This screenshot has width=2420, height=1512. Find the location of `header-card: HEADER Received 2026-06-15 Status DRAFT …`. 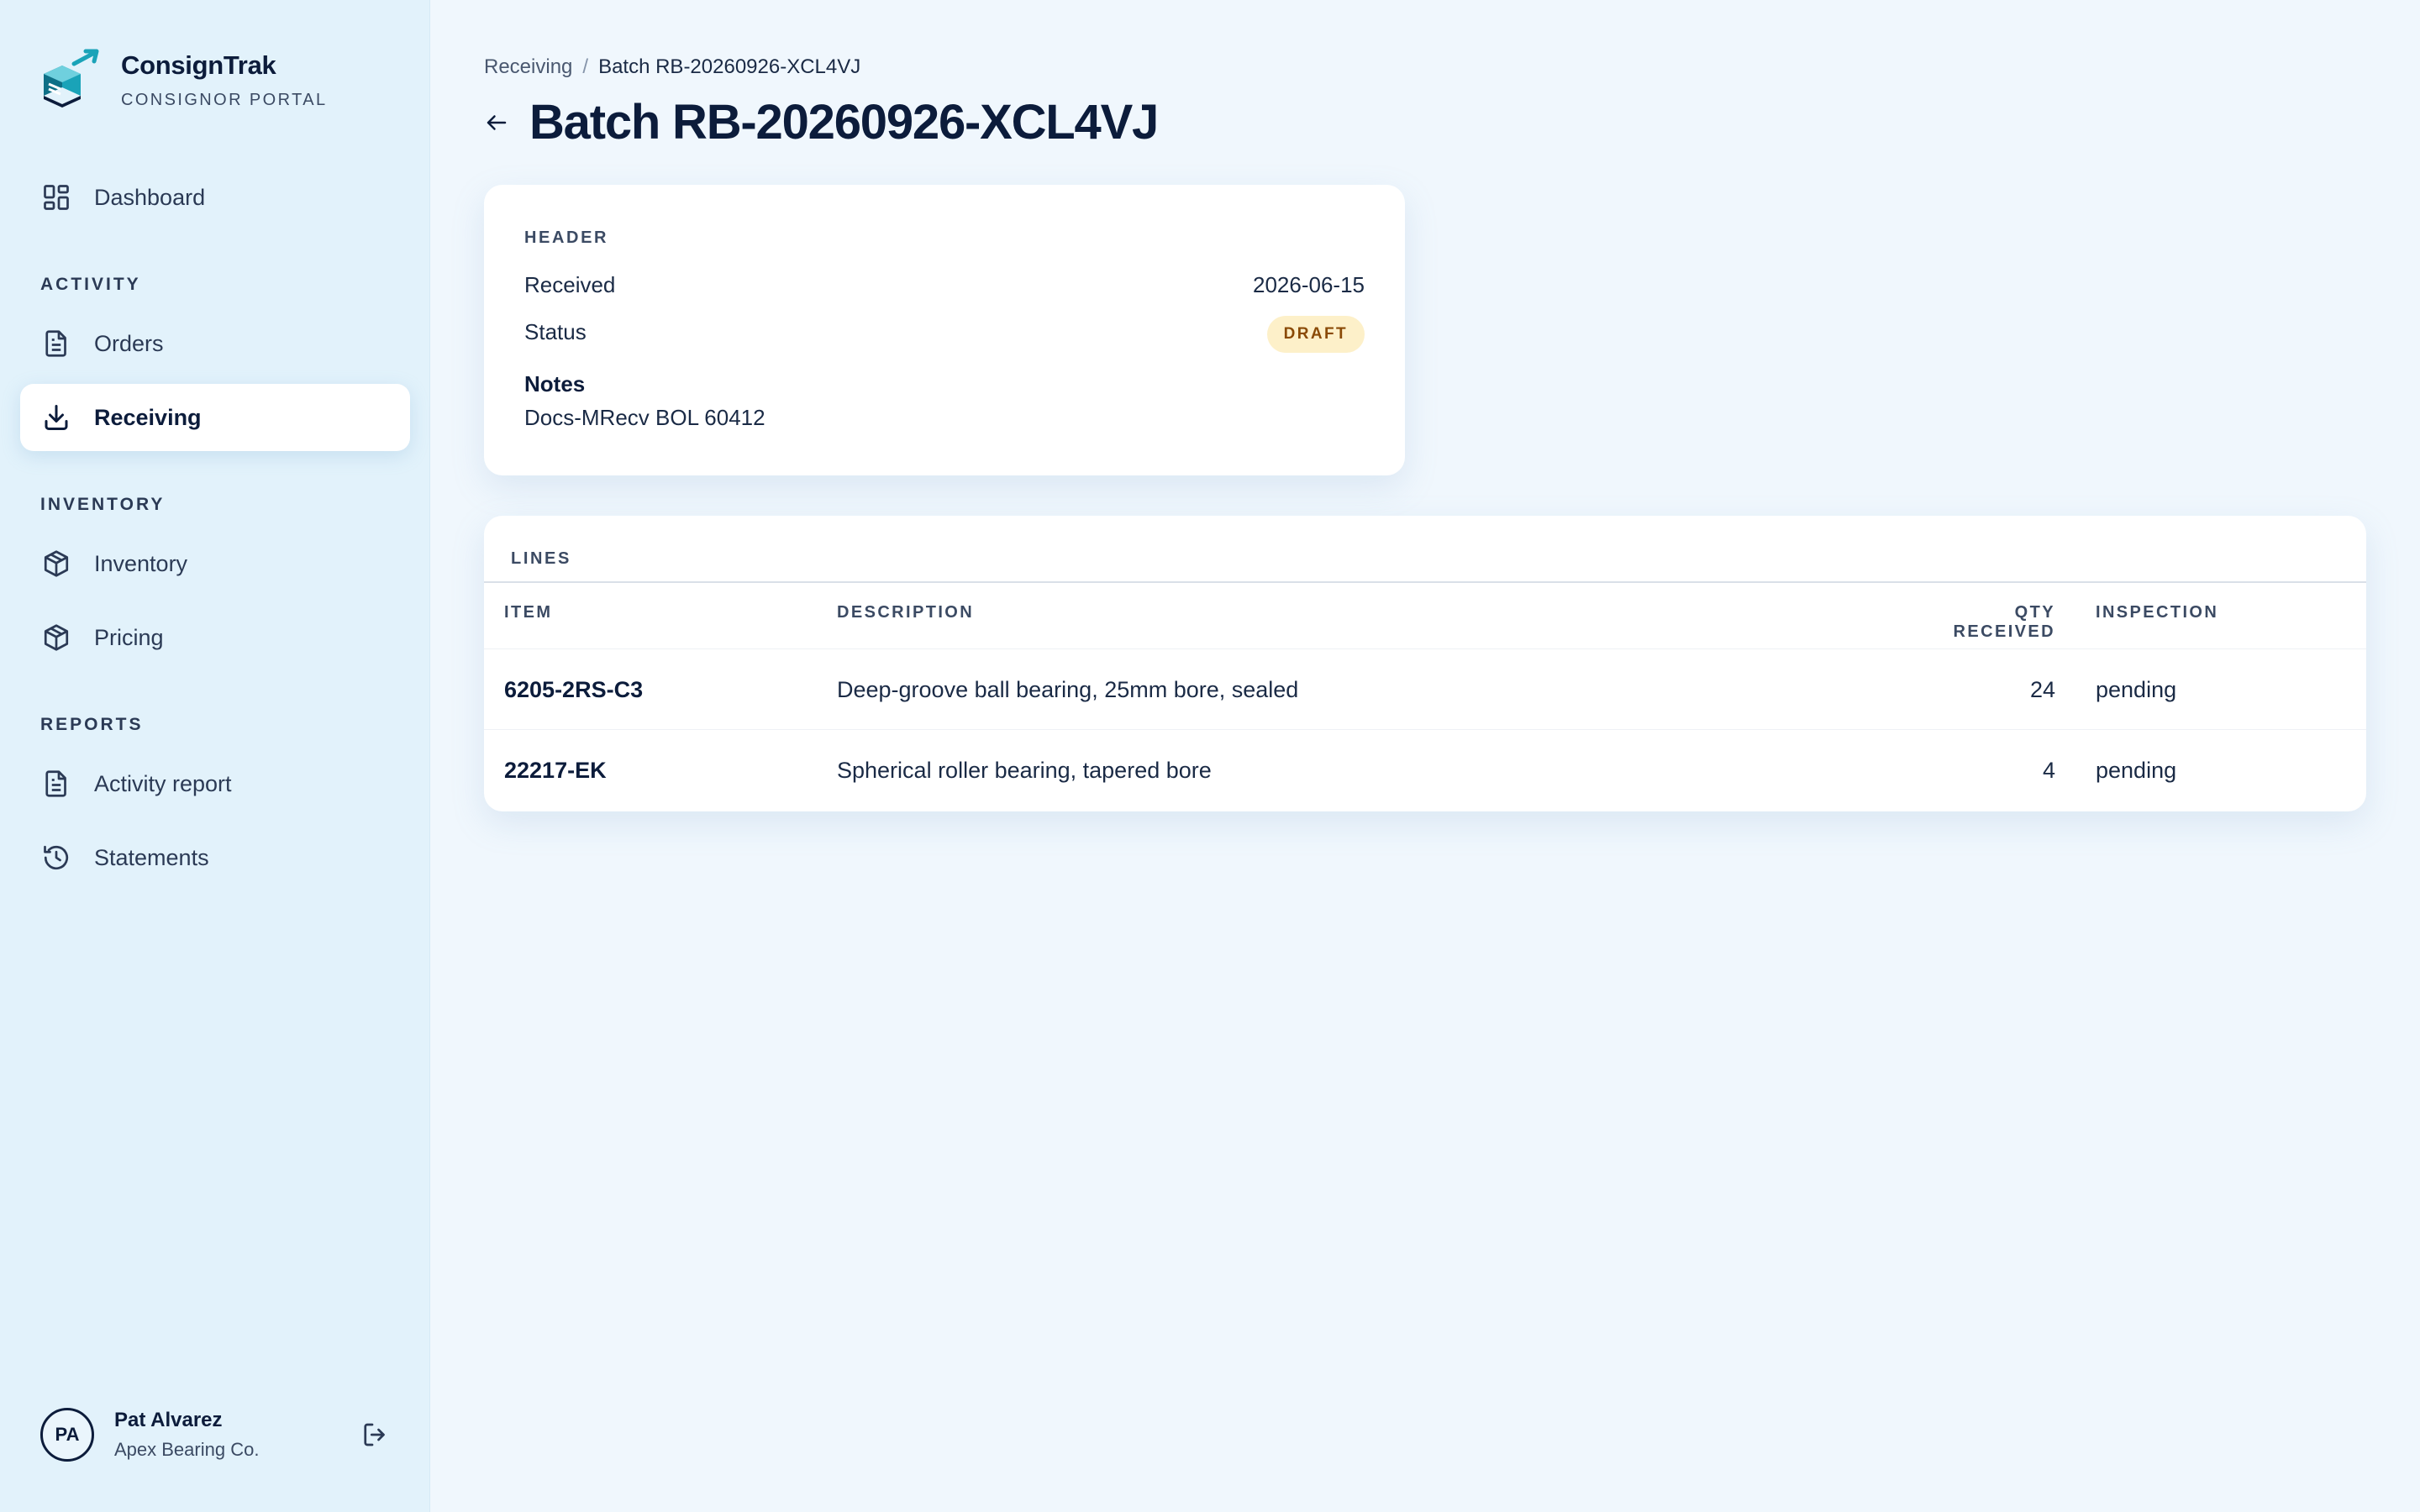

header-card: HEADER Received 2026-06-15 Status DRAFT … is located at coordinates (944, 330).